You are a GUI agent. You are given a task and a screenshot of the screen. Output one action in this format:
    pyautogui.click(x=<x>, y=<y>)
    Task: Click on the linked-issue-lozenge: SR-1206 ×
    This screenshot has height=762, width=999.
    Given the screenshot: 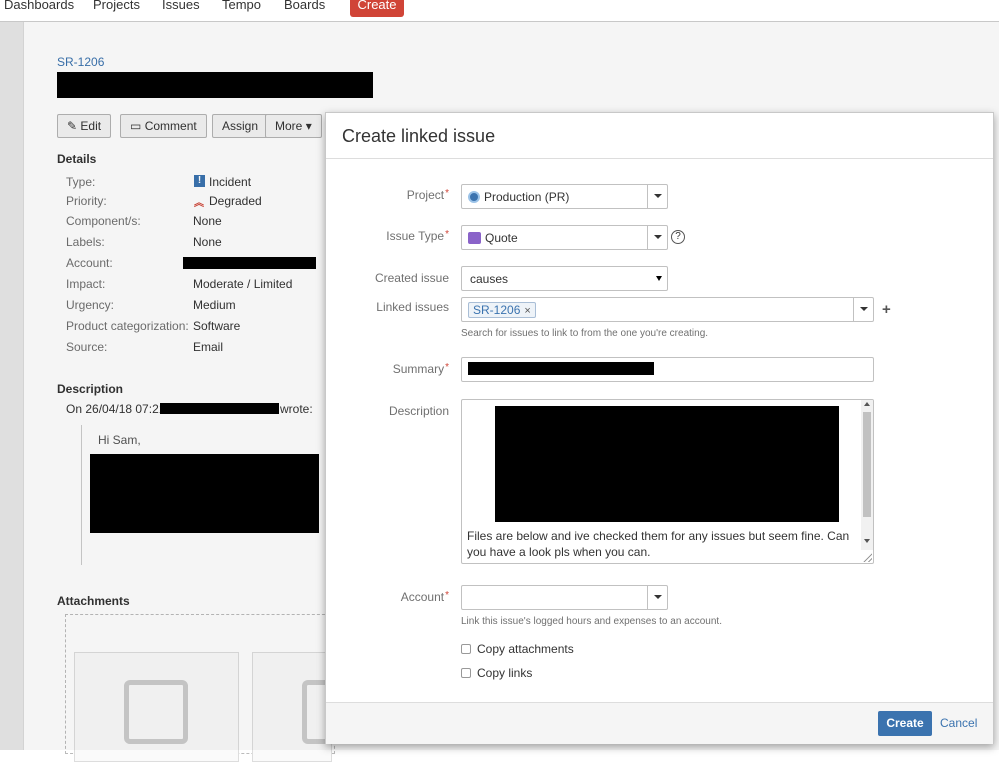 What is the action you would take?
    pyautogui.click(x=502, y=310)
    